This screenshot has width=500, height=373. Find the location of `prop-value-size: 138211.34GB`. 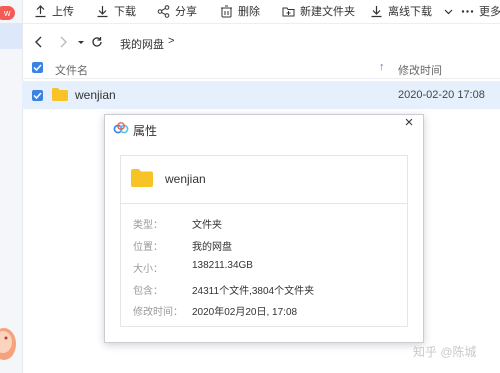

prop-value-size: 138211.34GB is located at coordinates (222, 265).